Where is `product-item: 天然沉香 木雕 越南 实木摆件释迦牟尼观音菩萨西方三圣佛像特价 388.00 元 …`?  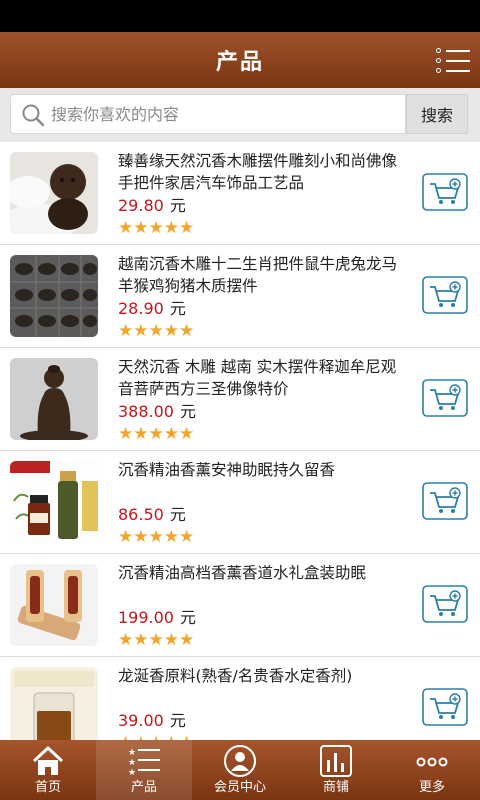 product-item: 天然沉香 木雕 越南 实木摆件释迦牟尼观音菩萨西方三圣佛像特价 388.00 元 … is located at coordinates (240, 399).